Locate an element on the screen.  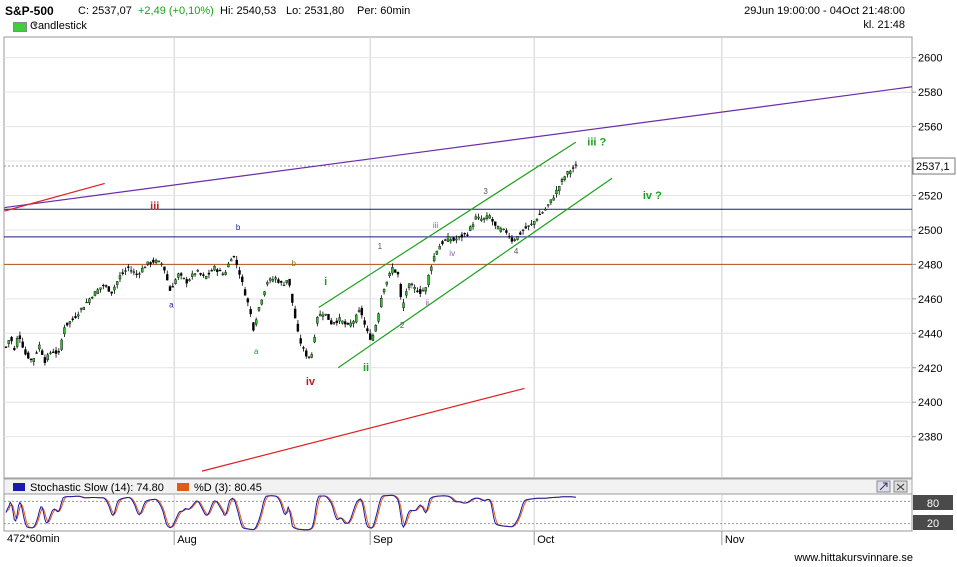
indicator-plot-frame is located at coordinates (458, 512).